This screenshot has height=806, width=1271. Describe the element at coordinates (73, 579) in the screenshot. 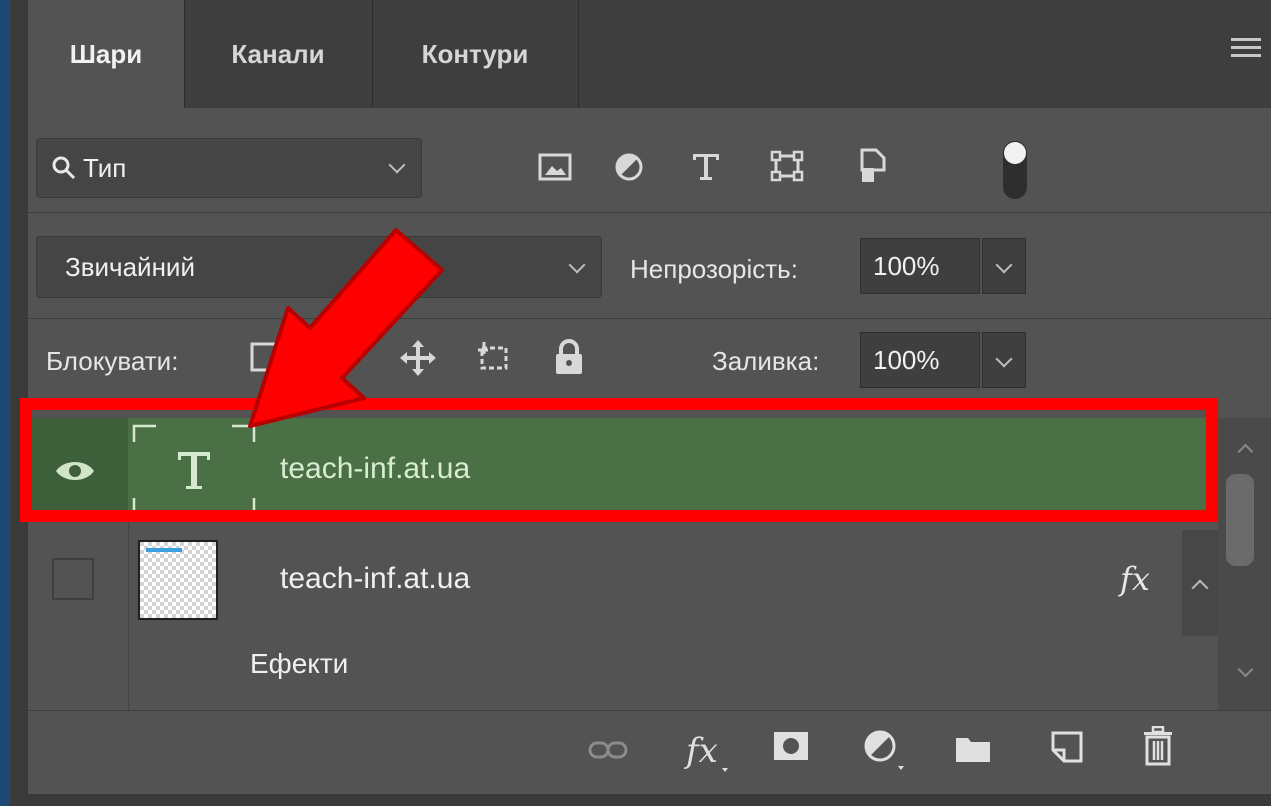

I see `visibility-toggle` at that location.